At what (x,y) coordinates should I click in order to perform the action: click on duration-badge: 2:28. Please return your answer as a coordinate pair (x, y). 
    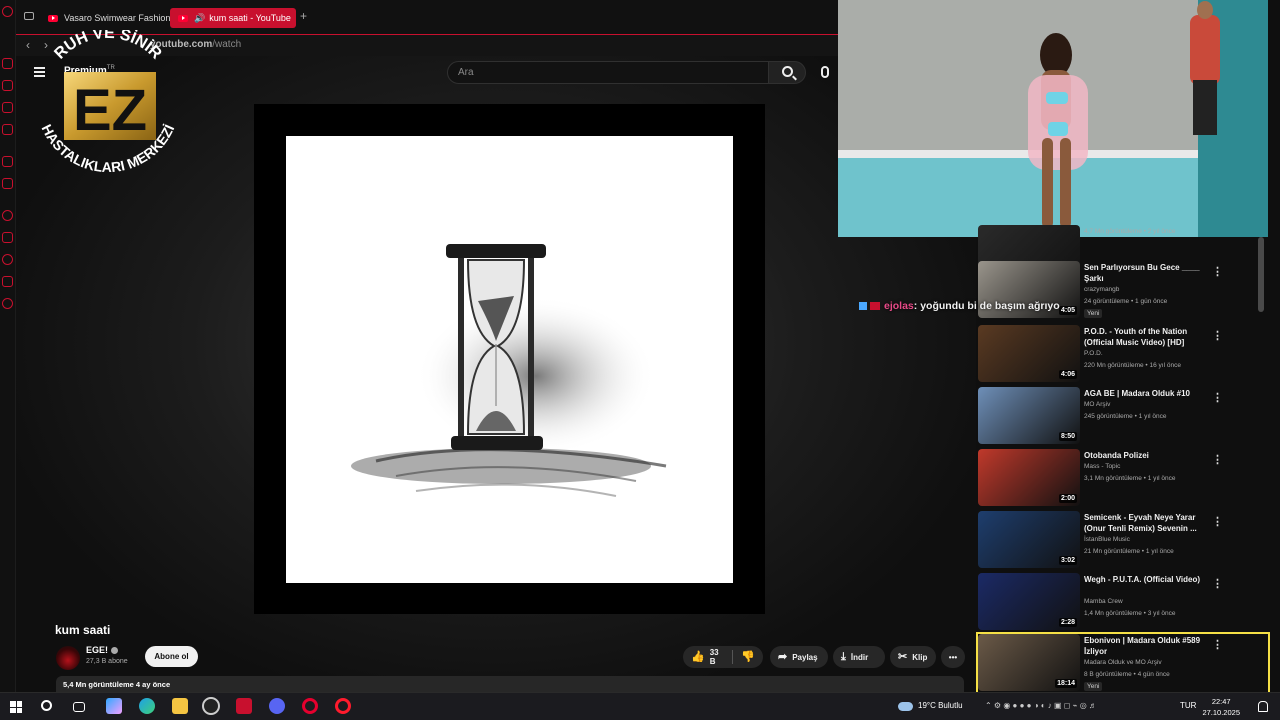
    Looking at the image, I should click on (1067, 622).